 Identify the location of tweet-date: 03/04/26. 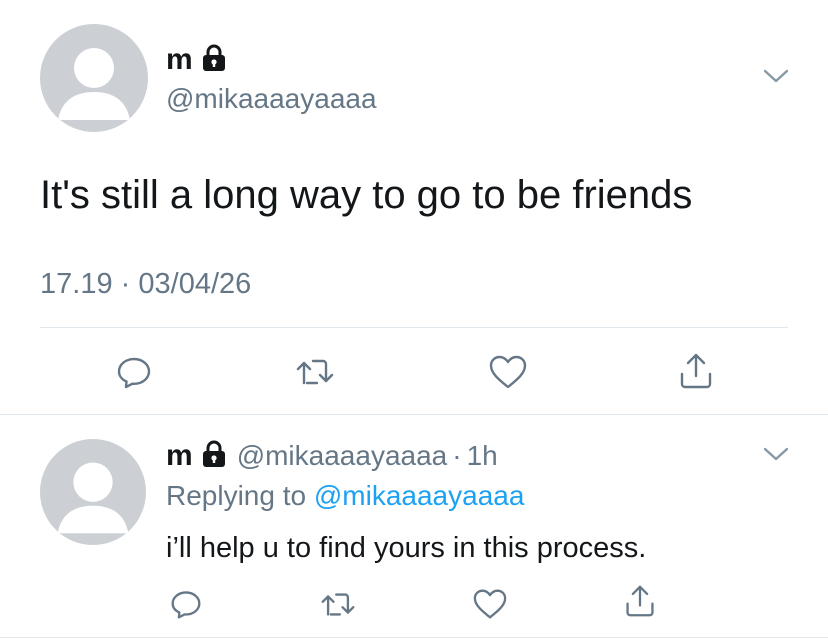
(195, 284).